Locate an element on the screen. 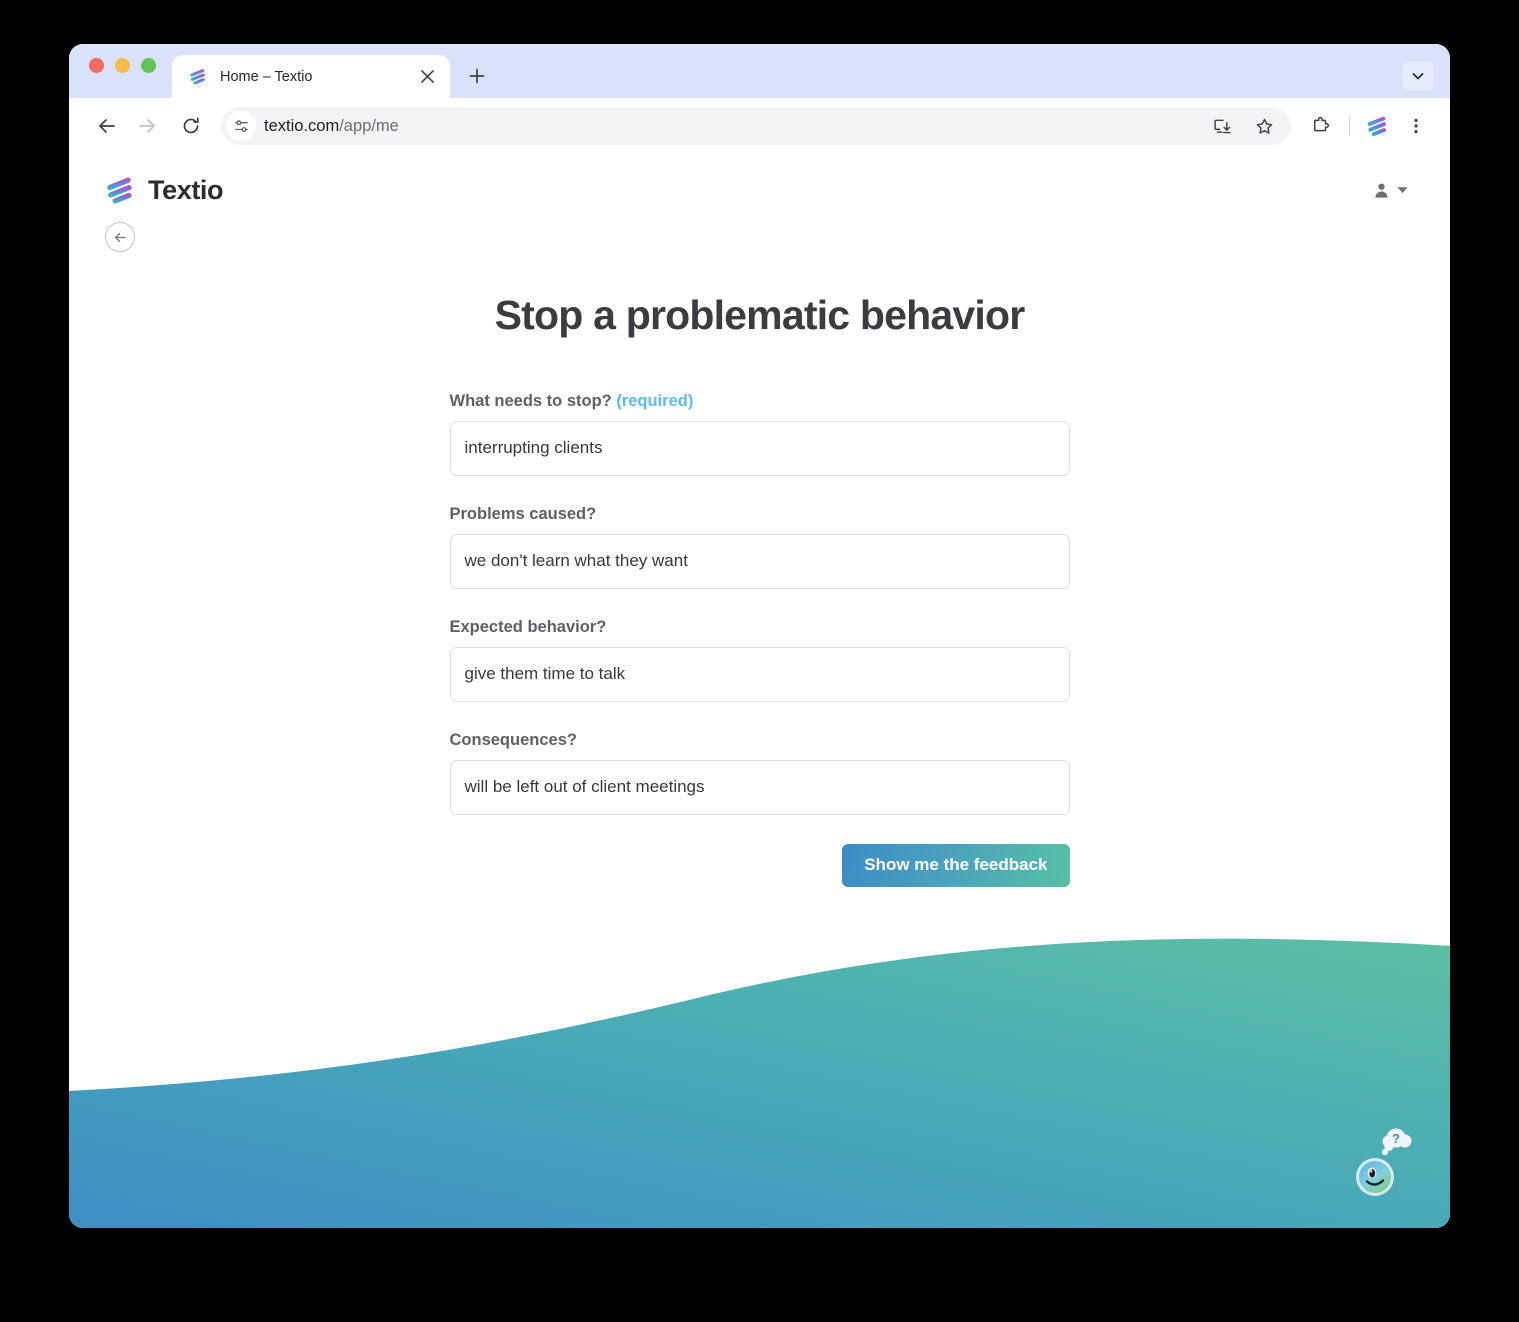 This screenshot has width=1519, height=1322. tab-strip: Home – Textio is located at coordinates (759, 71).